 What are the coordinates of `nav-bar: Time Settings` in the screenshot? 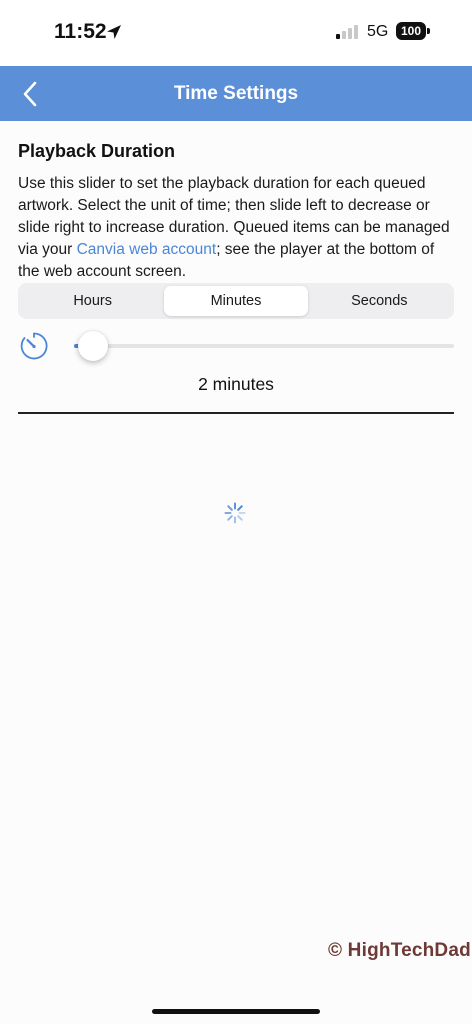 It's located at (236, 93).